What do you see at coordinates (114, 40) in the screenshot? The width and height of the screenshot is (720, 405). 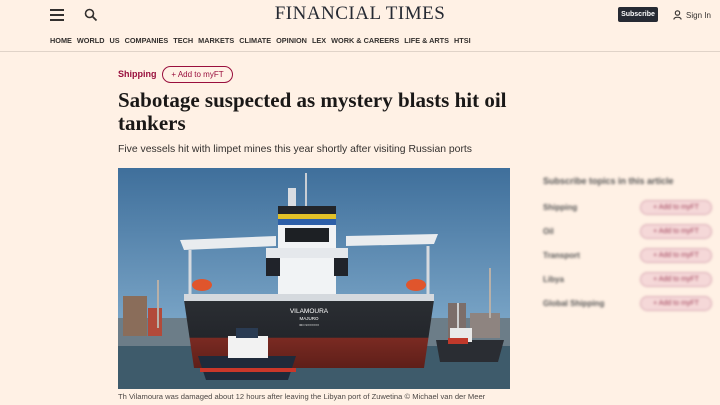 I see `nav-us: US` at bounding box center [114, 40].